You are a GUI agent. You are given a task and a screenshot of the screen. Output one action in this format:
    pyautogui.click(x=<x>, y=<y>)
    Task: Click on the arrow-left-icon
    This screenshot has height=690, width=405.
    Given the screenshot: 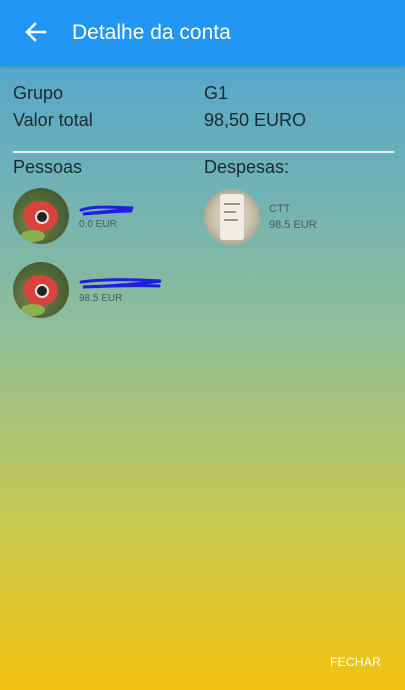 What is the action you would take?
    pyautogui.click(x=36, y=33)
    